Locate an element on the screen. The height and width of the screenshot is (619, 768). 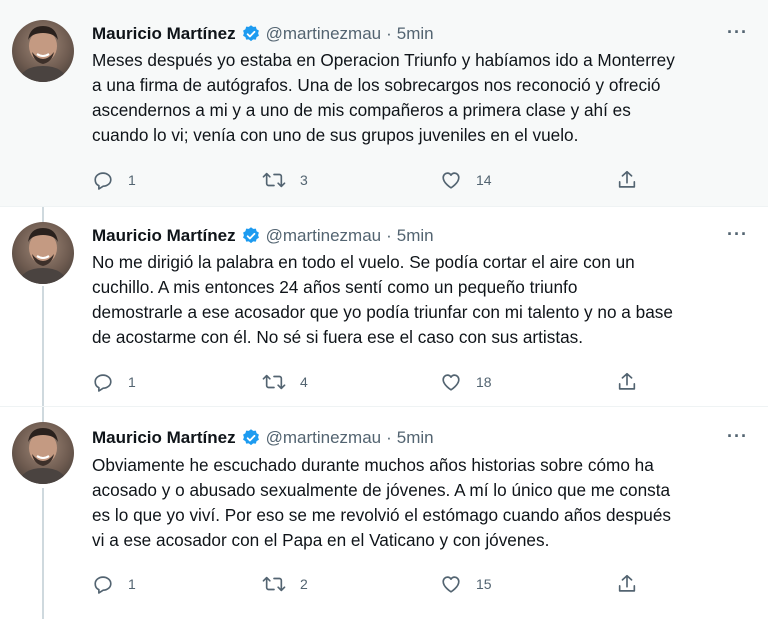
retweet-button: 3 is located at coordinates (285, 180).